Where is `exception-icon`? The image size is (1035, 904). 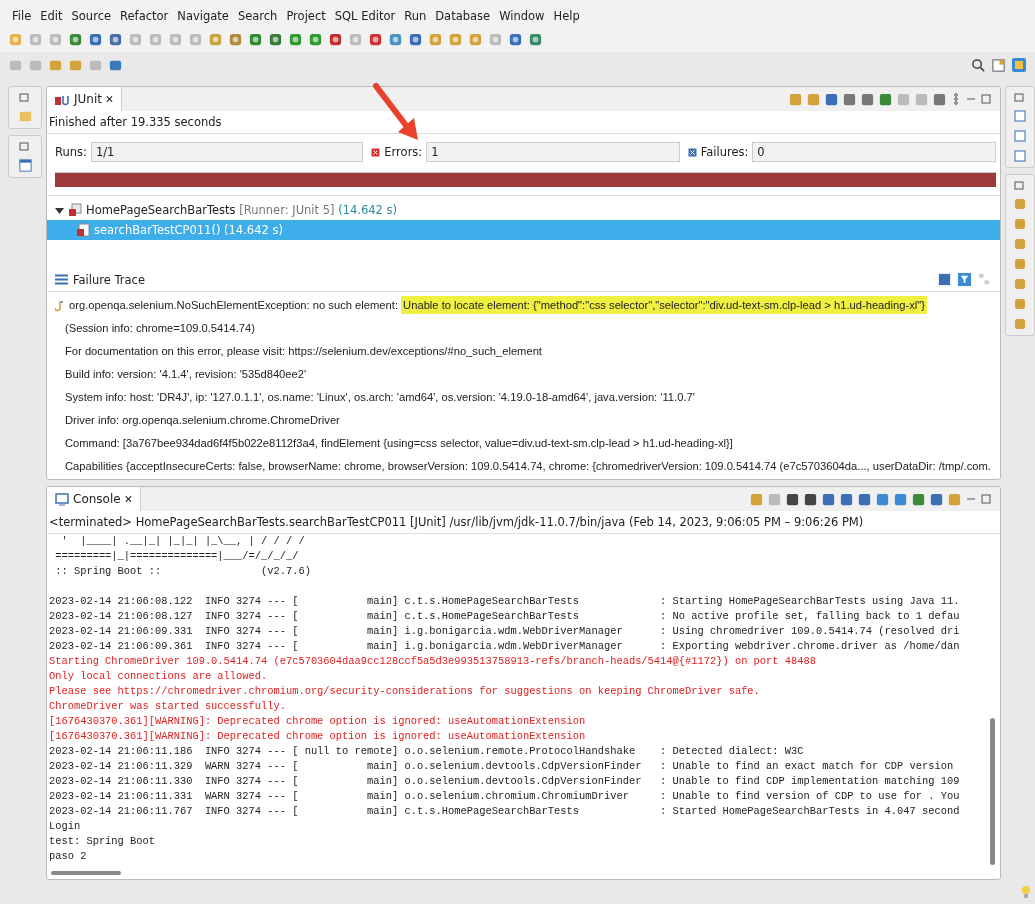 exception-icon is located at coordinates (59, 305).